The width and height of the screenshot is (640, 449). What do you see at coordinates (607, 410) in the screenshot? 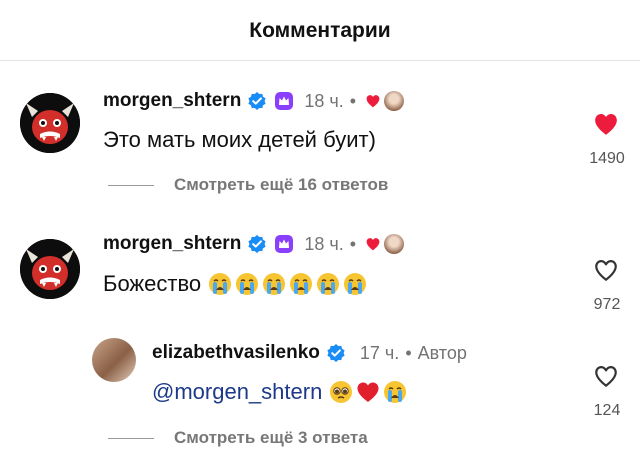
I see `reply-like-count: 124` at bounding box center [607, 410].